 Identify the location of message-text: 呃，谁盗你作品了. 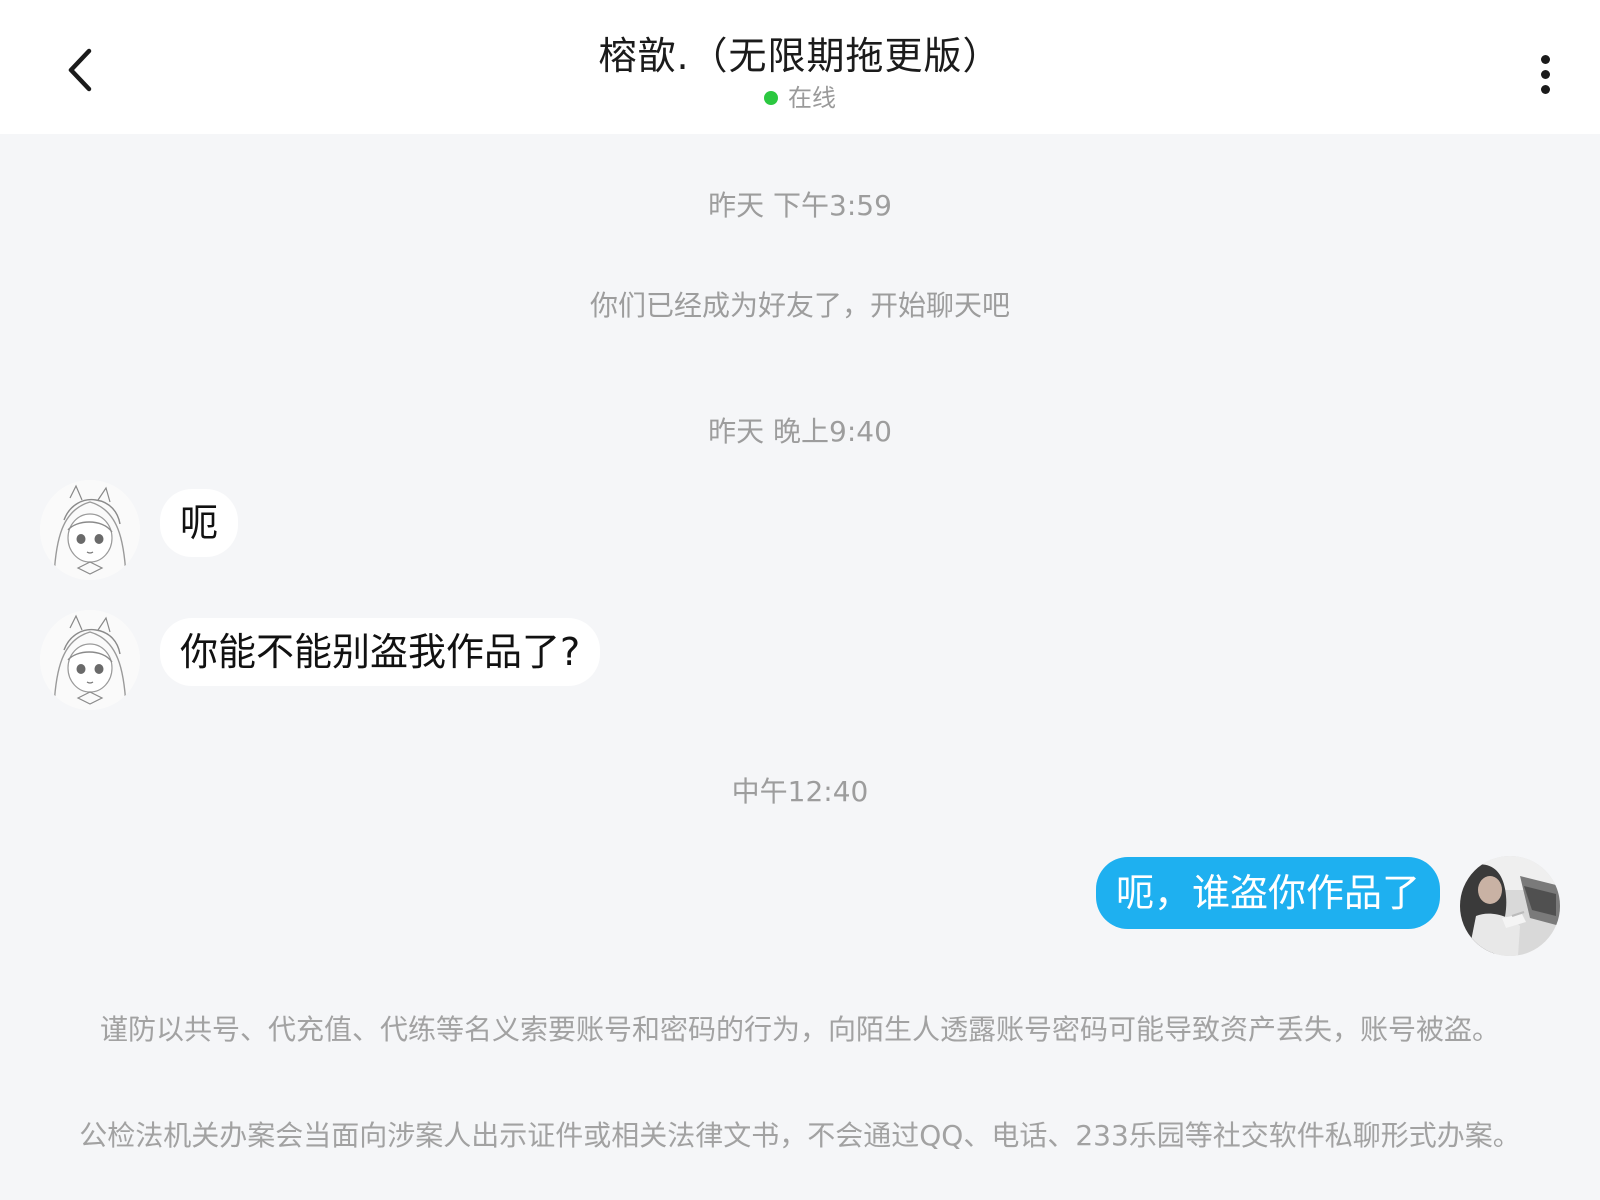
(1267, 893).